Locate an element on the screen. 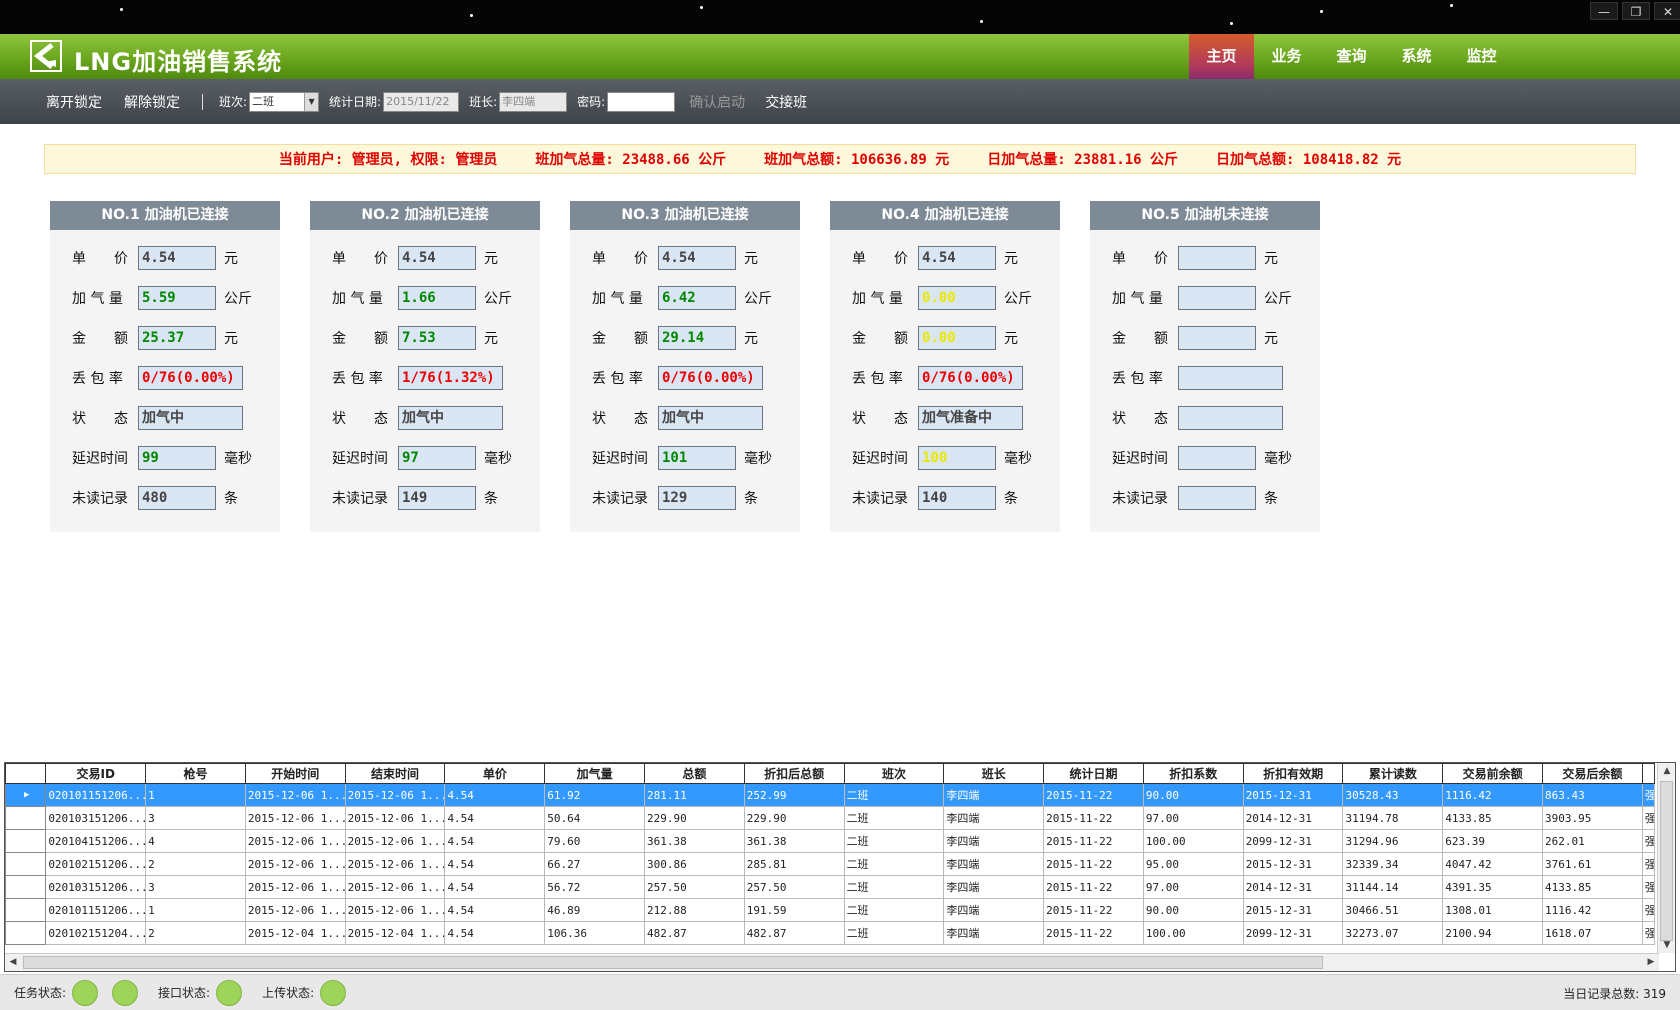  table-cell: 262.01 is located at coordinates (1592, 841).